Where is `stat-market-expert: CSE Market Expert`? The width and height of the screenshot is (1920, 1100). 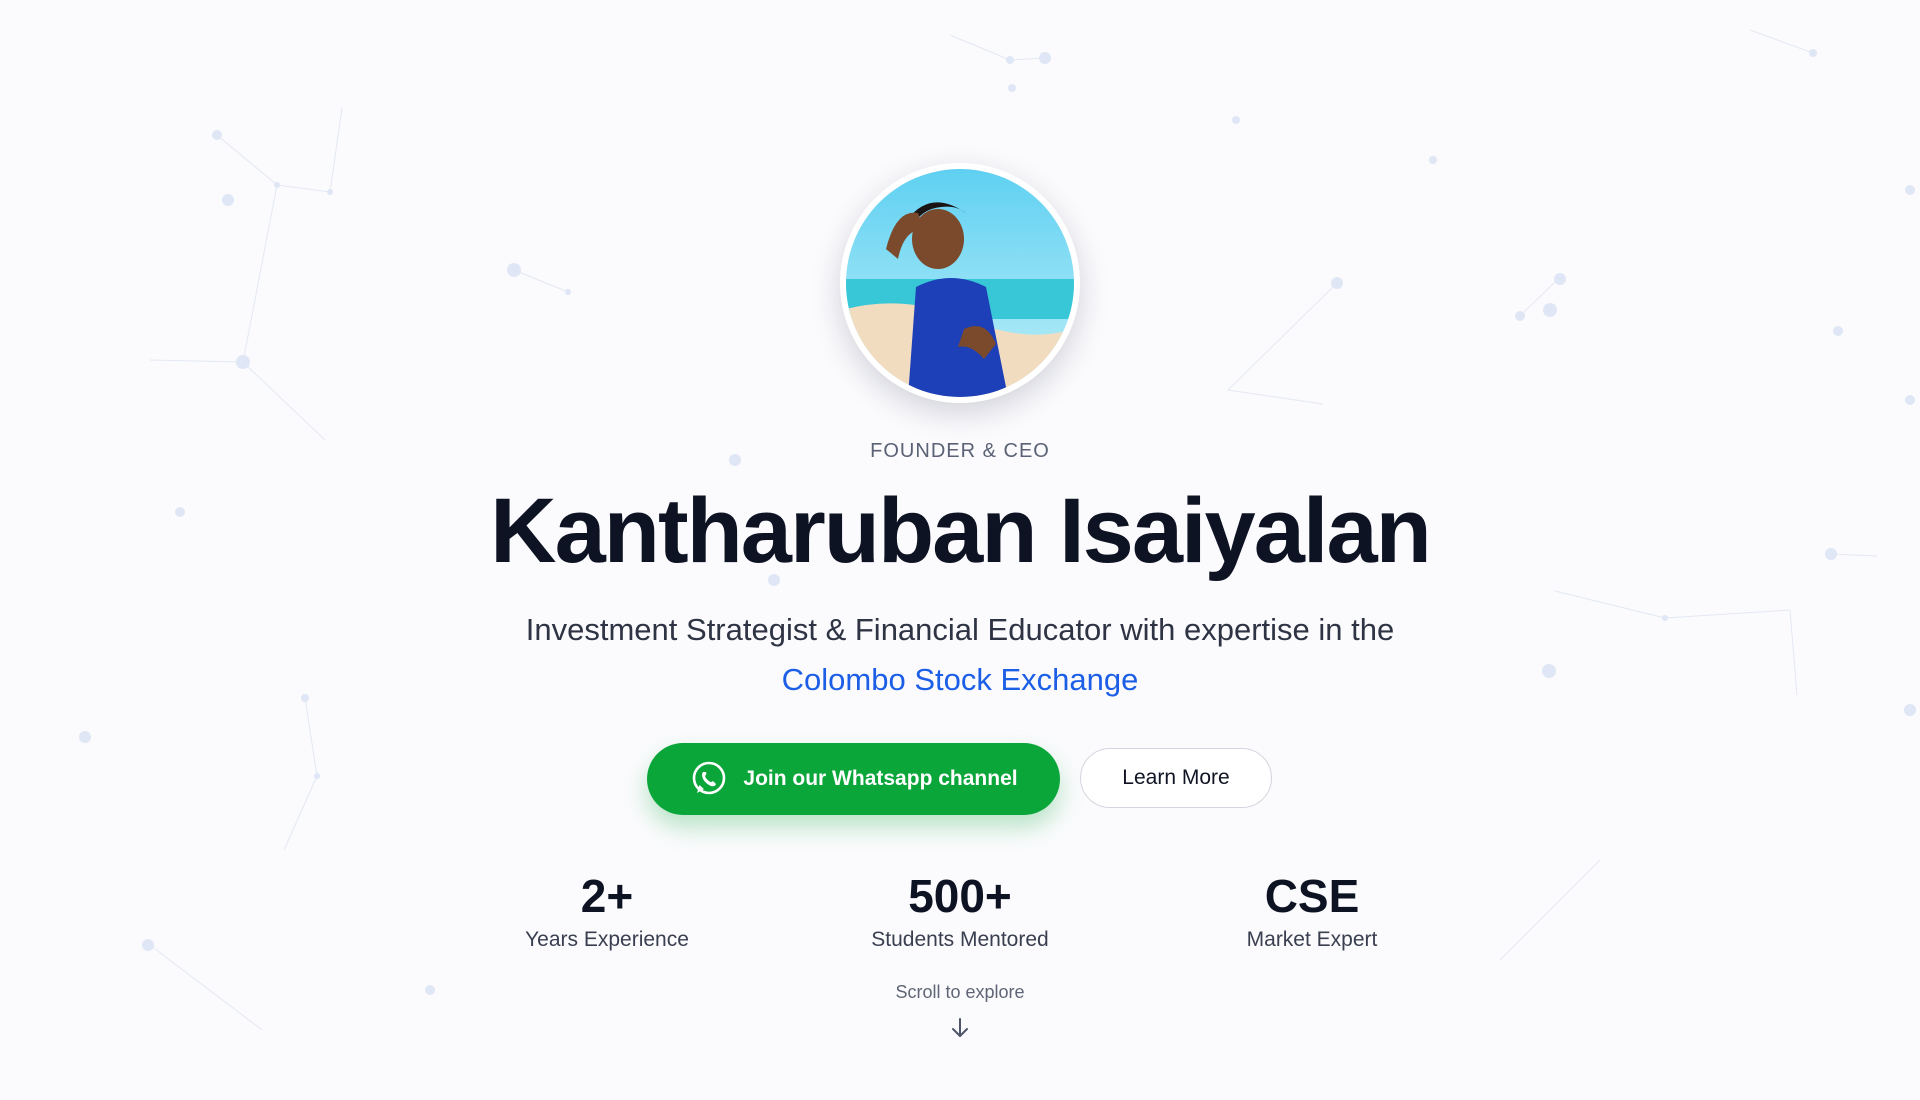 stat-market-expert: CSE Market Expert is located at coordinates (1312, 910).